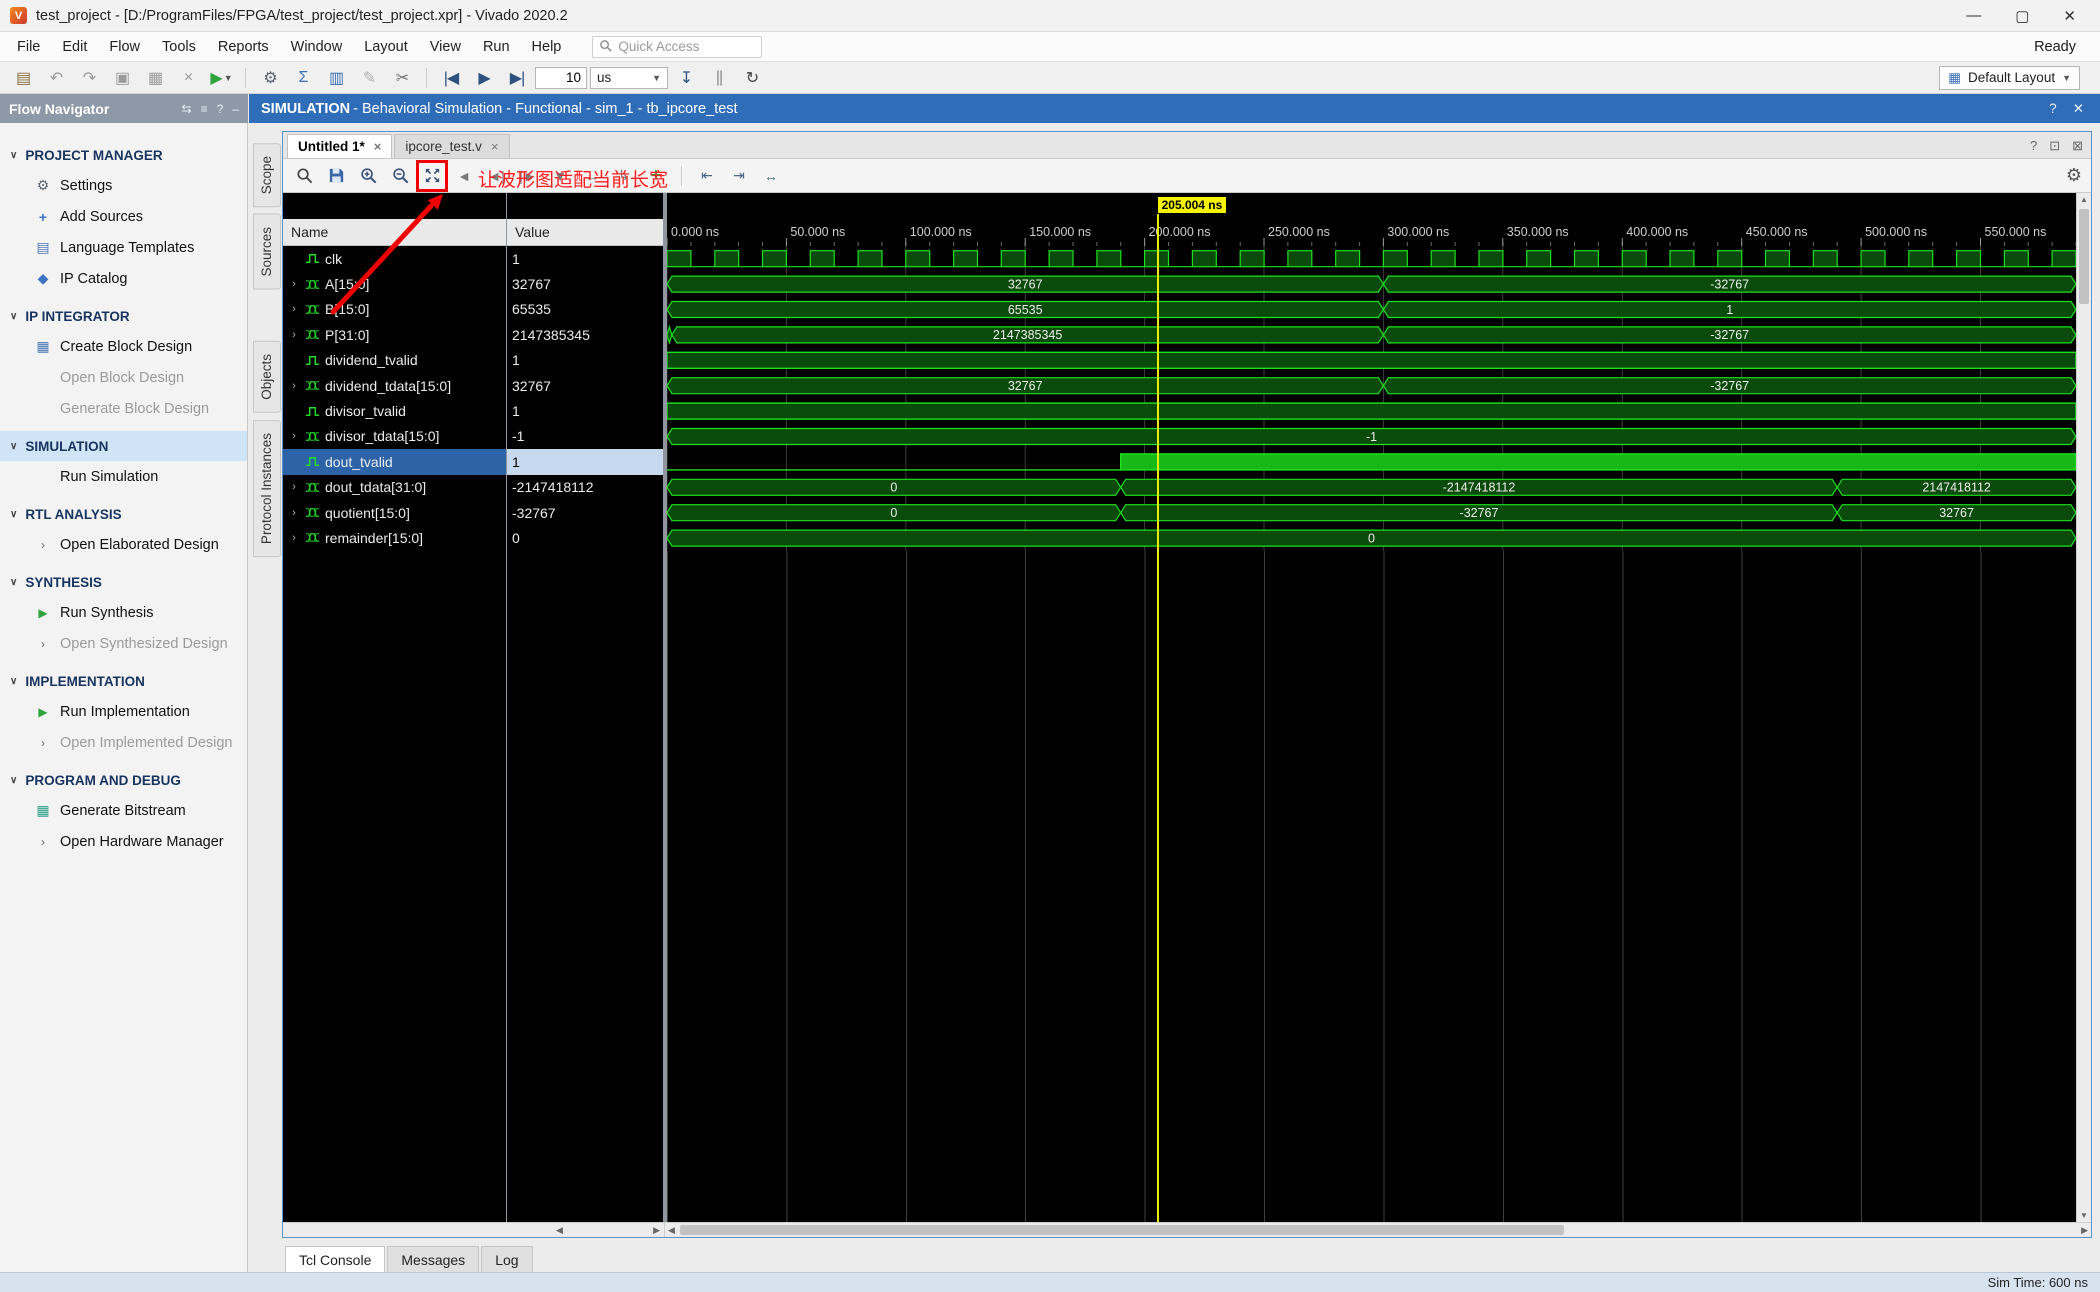 This screenshot has height=1292, width=2100. I want to click on flow-item-add-sources: + Add Sources, so click(123, 216).